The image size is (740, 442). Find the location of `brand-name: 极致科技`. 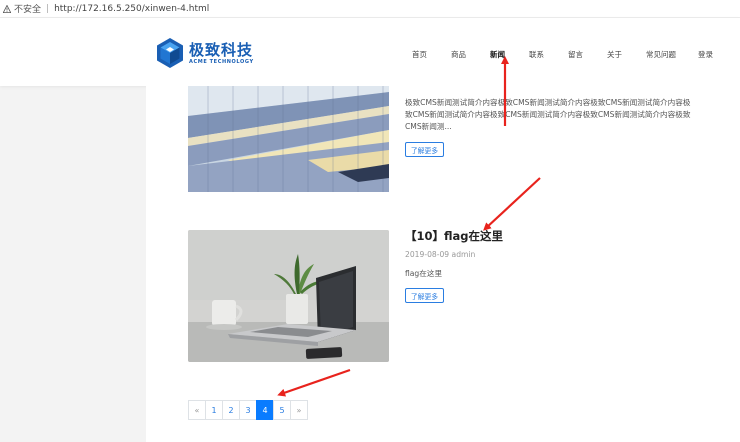

brand-name: 极致科技 is located at coordinates (221, 49).